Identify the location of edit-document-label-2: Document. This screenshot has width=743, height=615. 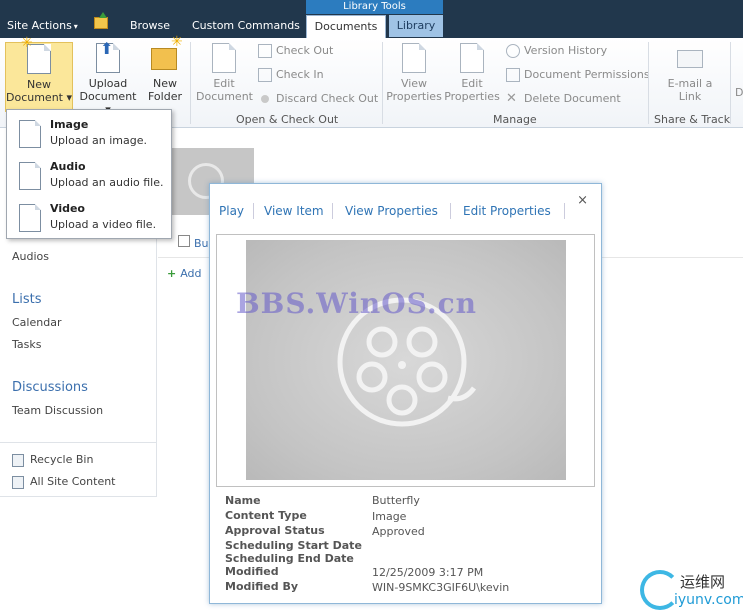
(224, 96).